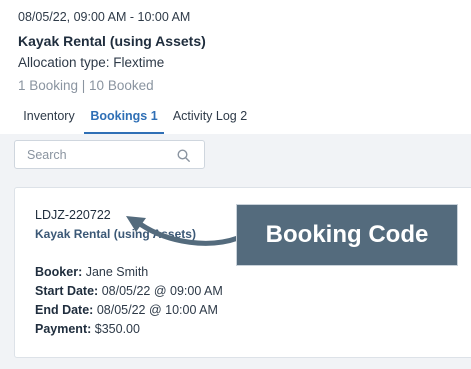 This screenshot has height=369, width=471. Describe the element at coordinates (104, 17) in the screenshot. I see `event-time-range: 08/05/22, 09:00 AM - 10:00 AM` at that location.